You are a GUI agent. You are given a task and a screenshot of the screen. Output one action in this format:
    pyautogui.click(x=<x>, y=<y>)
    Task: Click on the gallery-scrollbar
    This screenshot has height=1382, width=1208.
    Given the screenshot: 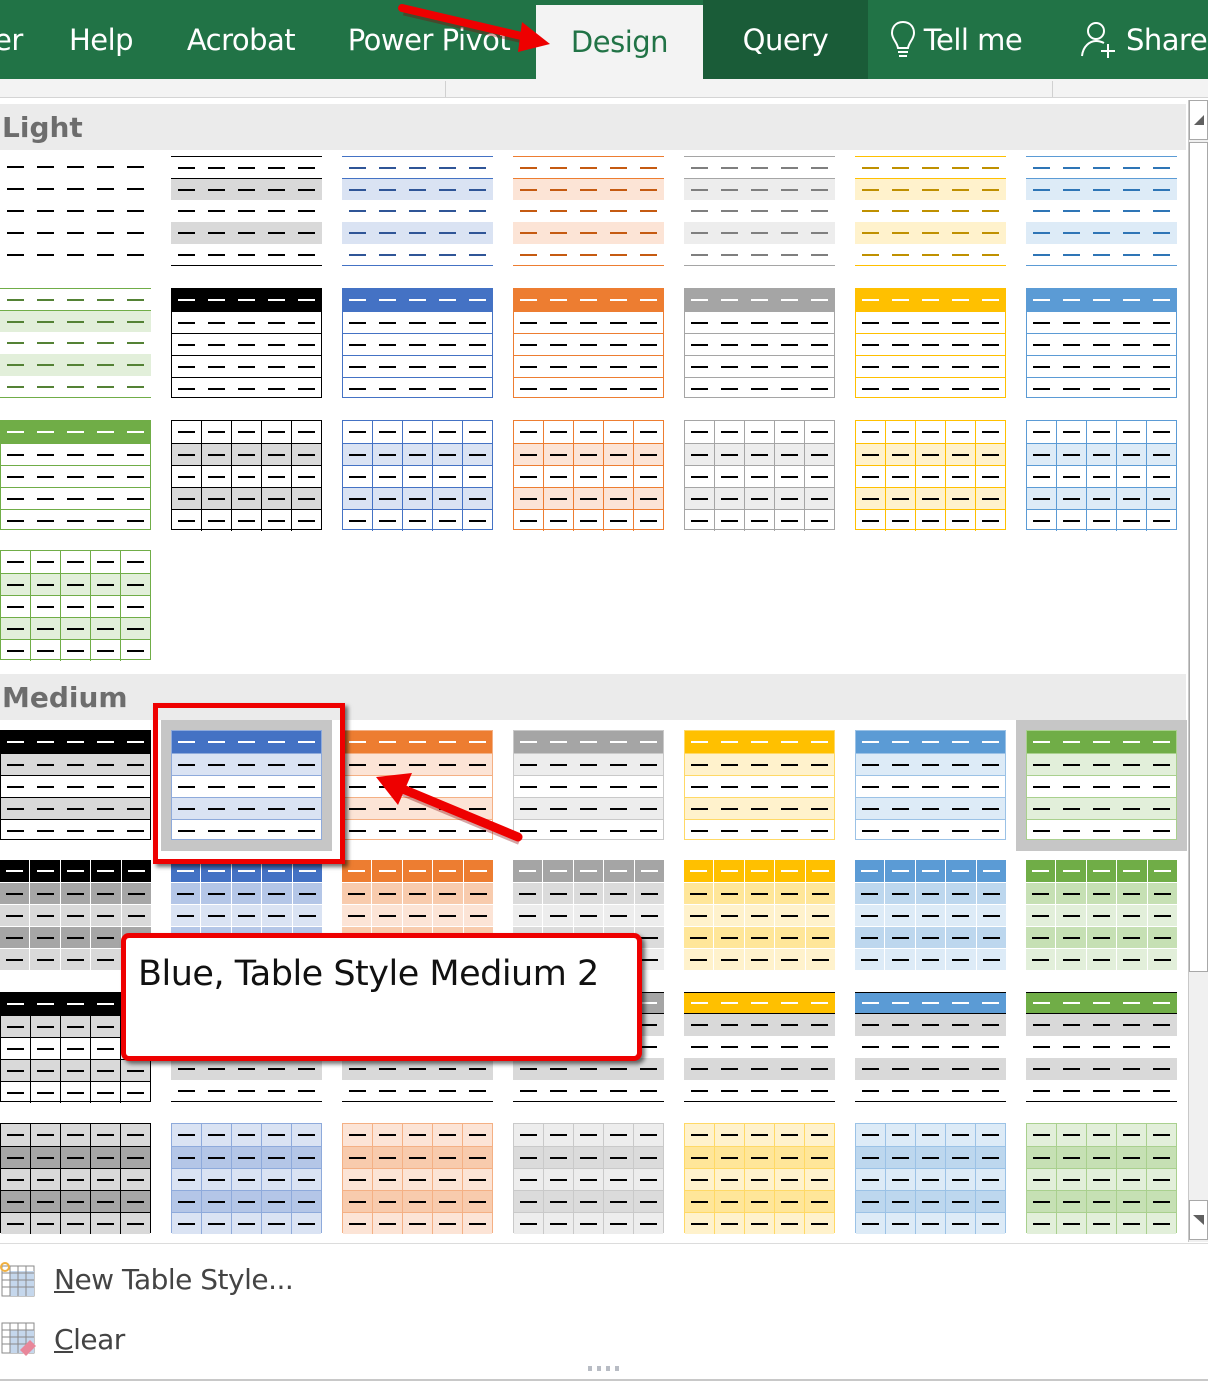 What is the action you would take?
    pyautogui.click(x=1198, y=671)
    